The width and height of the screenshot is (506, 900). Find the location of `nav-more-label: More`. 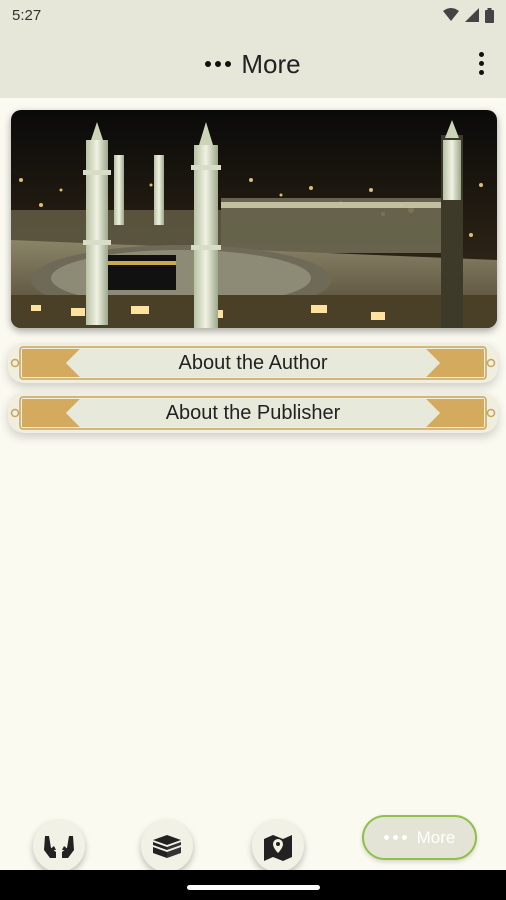

nav-more-label: More is located at coordinates (436, 837).